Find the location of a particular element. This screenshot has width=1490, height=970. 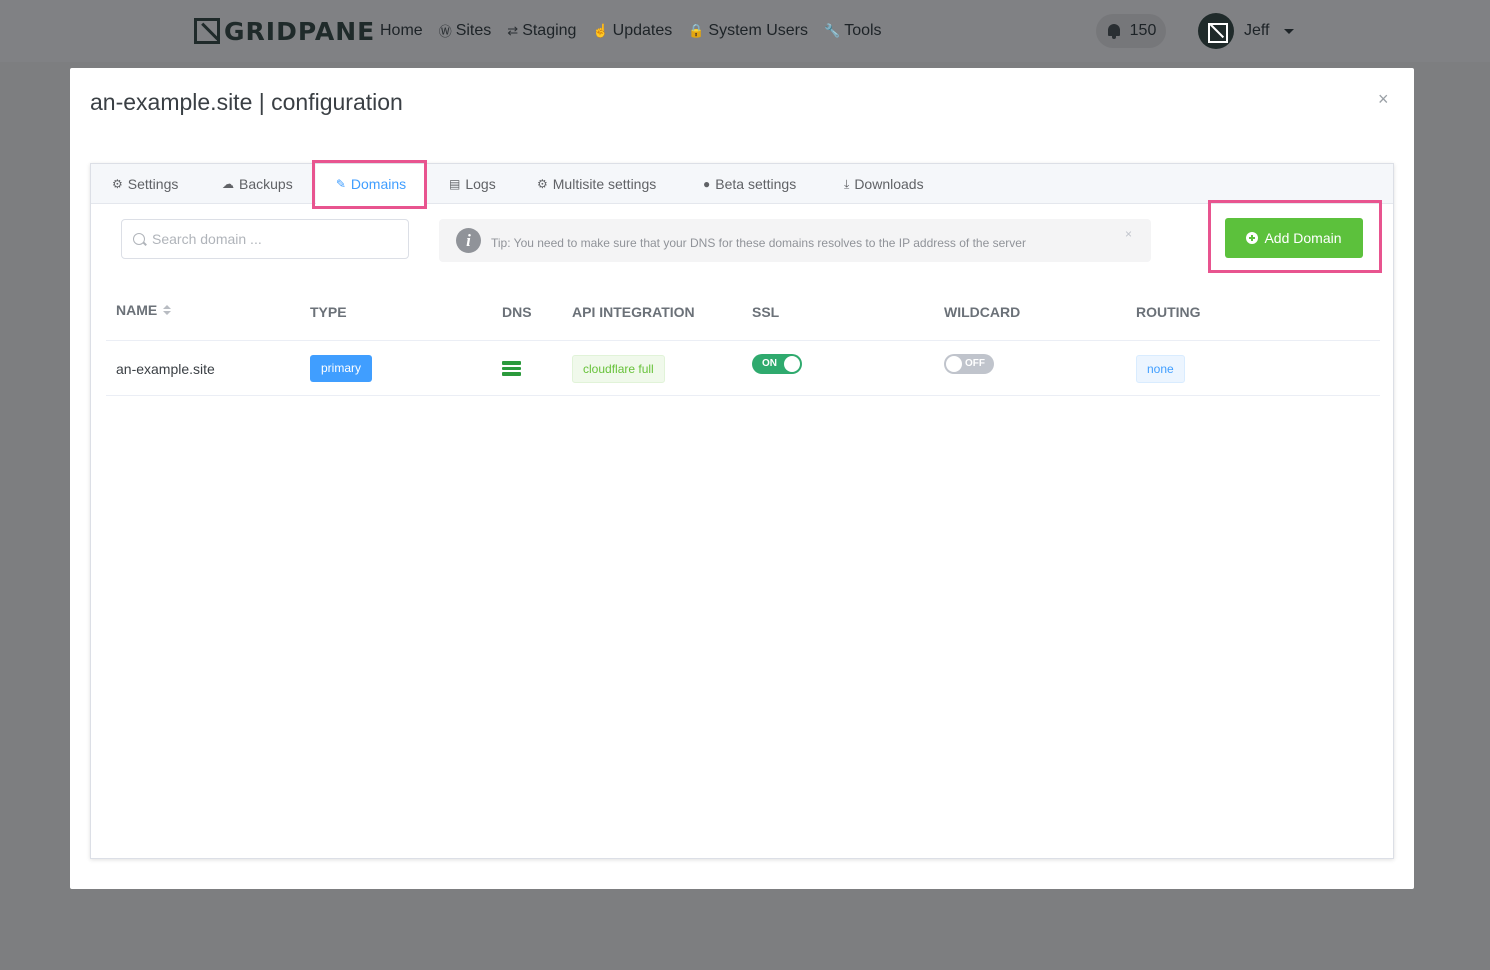

user-lock-icon: 🔒 is located at coordinates (696, 30).